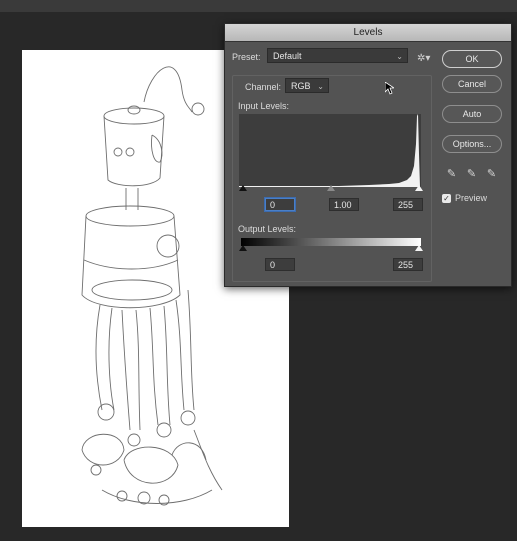 Image resolution: width=517 pixels, height=541 pixels. What do you see at coordinates (280, 264) in the screenshot?
I see `output-black-field: 0` at bounding box center [280, 264].